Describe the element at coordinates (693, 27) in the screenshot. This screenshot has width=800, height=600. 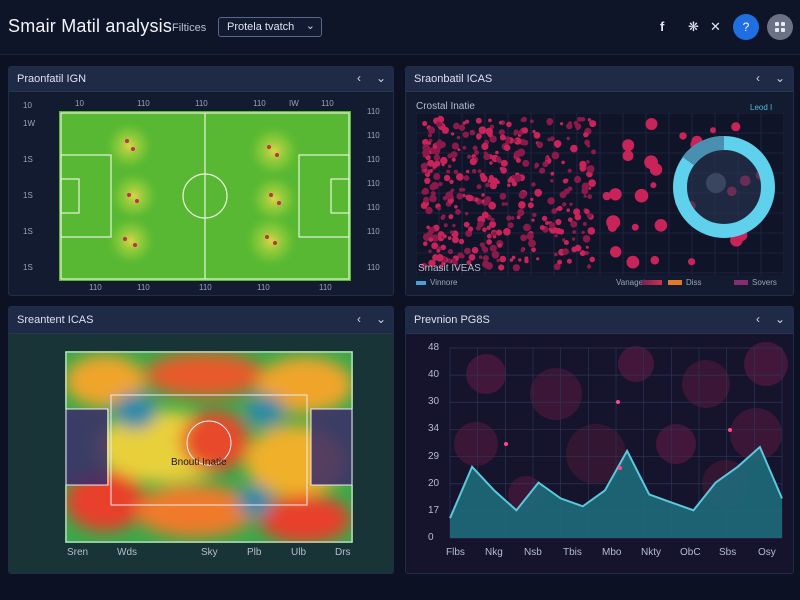
I see `settings-icon: ❋` at that location.